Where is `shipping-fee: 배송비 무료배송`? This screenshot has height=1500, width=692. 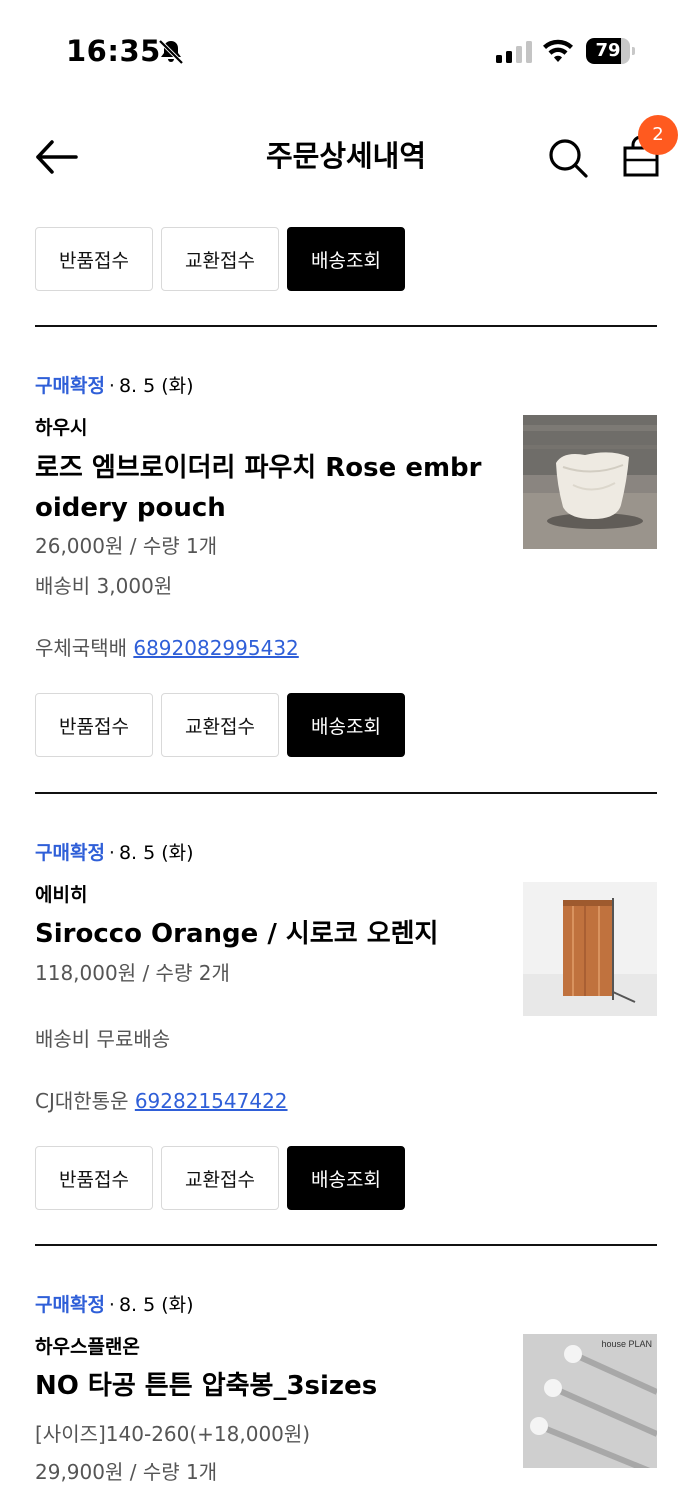
shipping-fee: 배송비 무료배송 is located at coordinates (103, 1039).